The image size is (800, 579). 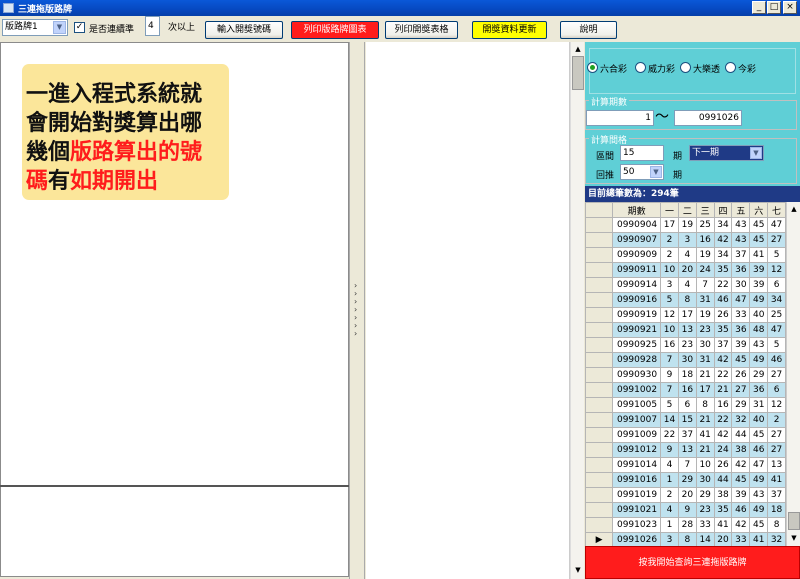 What do you see at coordinates (640, 67) in the screenshot?
I see `radio-weili` at bounding box center [640, 67].